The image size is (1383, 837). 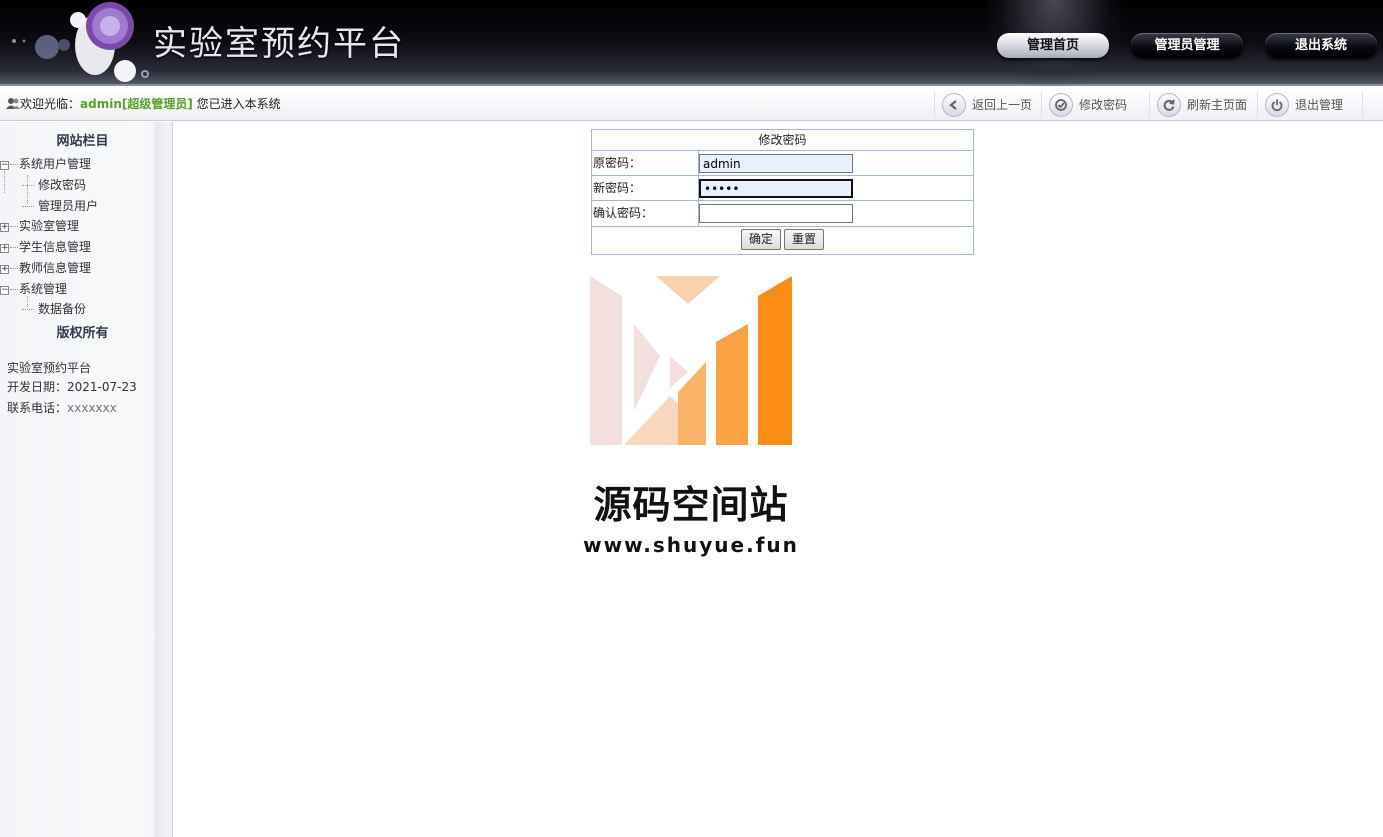 I want to click on refresh-main-button: 刷新主页面, so click(x=1202, y=104).